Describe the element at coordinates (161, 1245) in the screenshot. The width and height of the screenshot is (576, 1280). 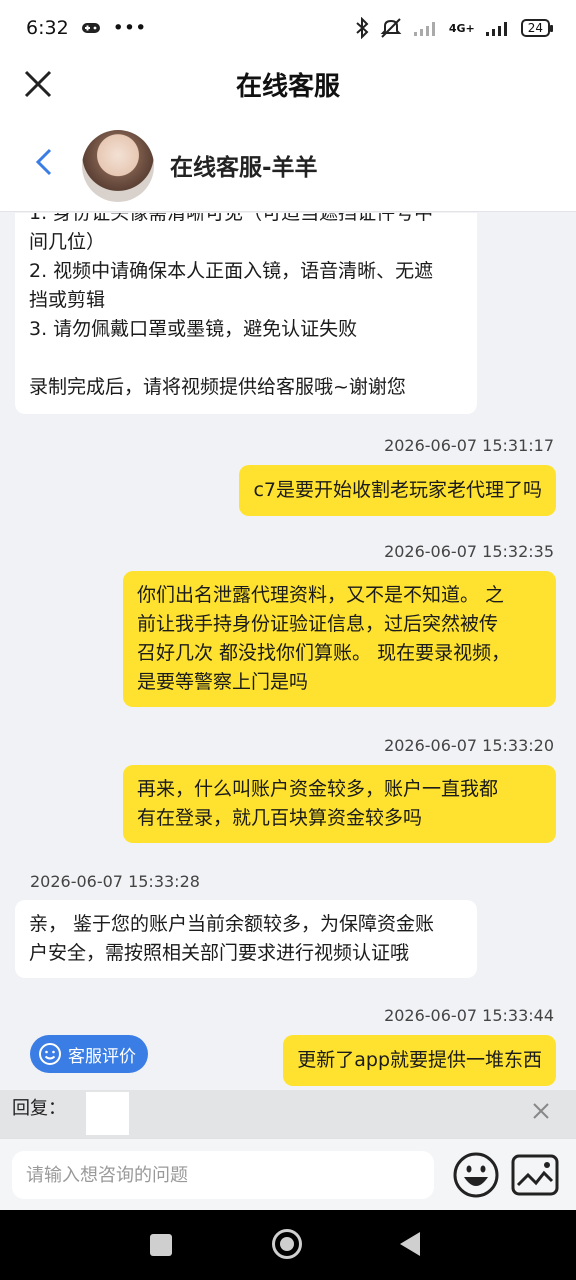
I see `recent-apps-icon` at that location.